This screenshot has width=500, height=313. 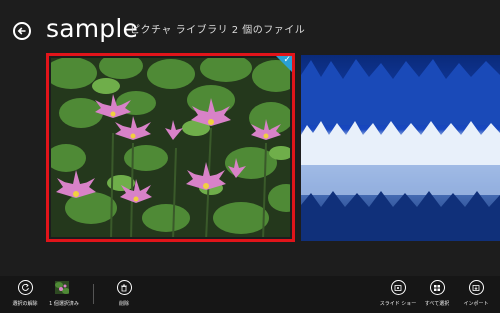 I want to click on check-icon: ✓, so click(x=287, y=60).